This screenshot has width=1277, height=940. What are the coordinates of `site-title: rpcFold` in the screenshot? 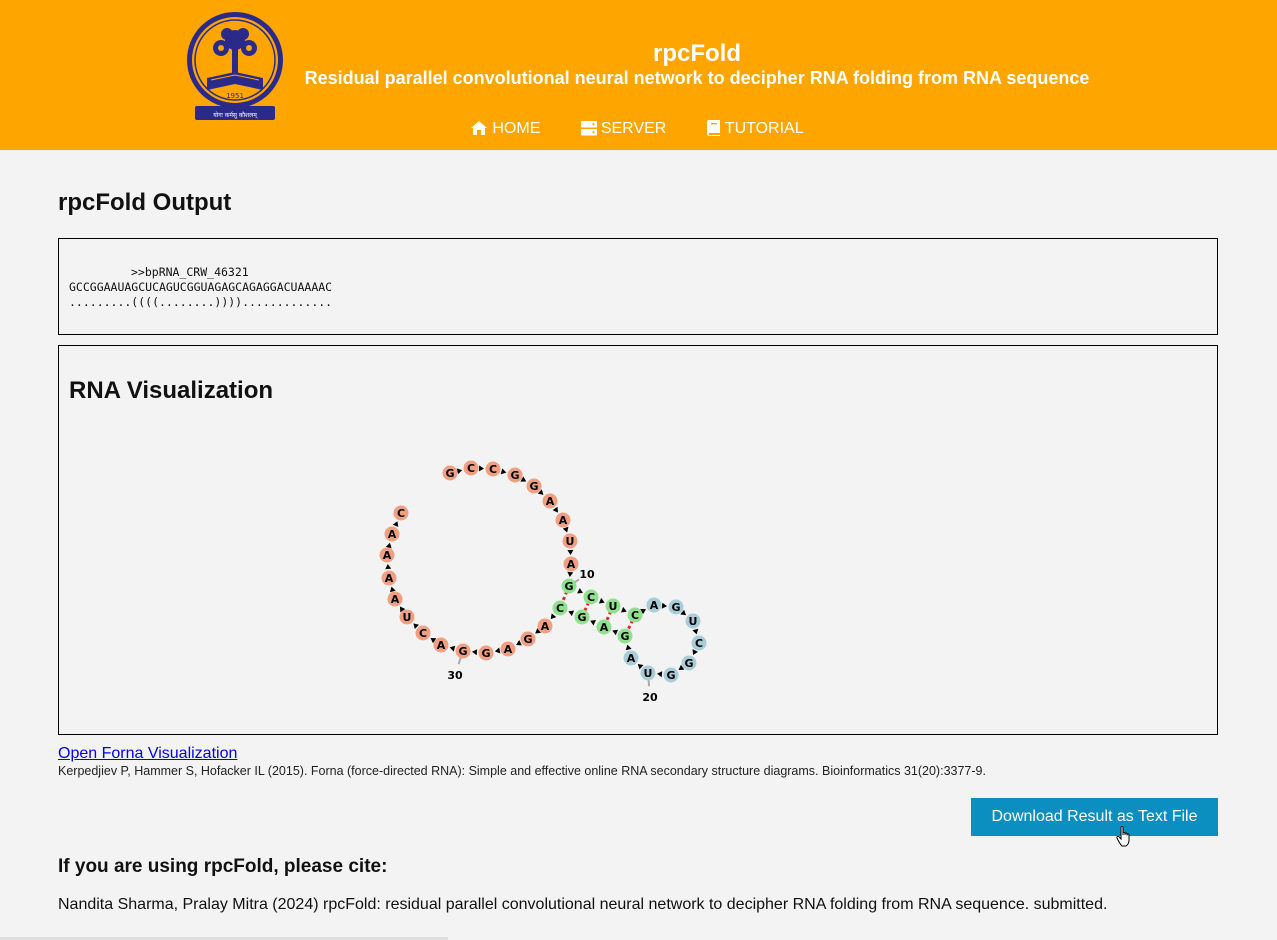 It's located at (697, 53).